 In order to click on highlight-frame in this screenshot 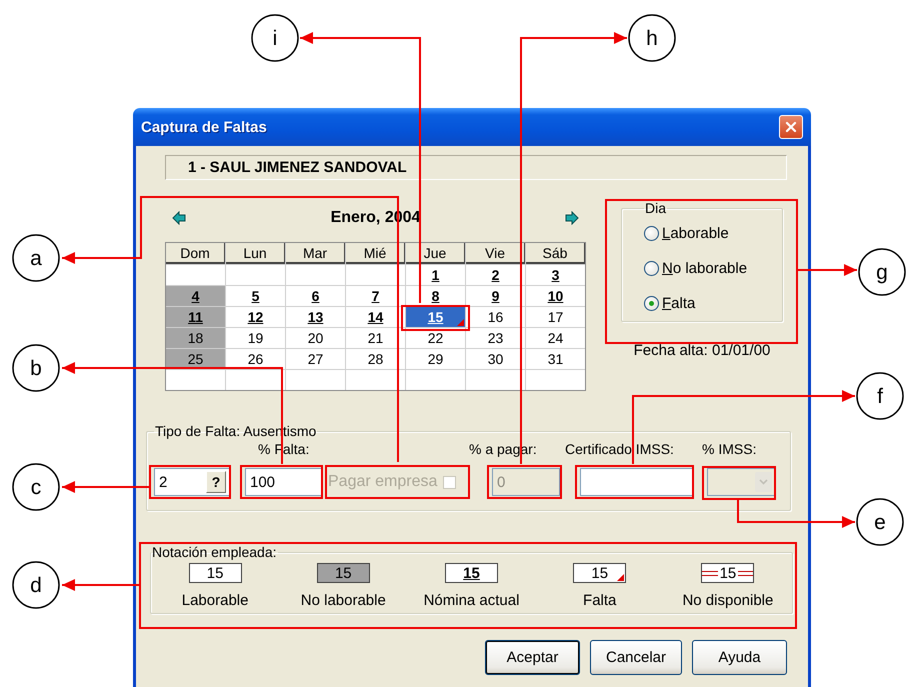, I will do `click(435, 318)`.